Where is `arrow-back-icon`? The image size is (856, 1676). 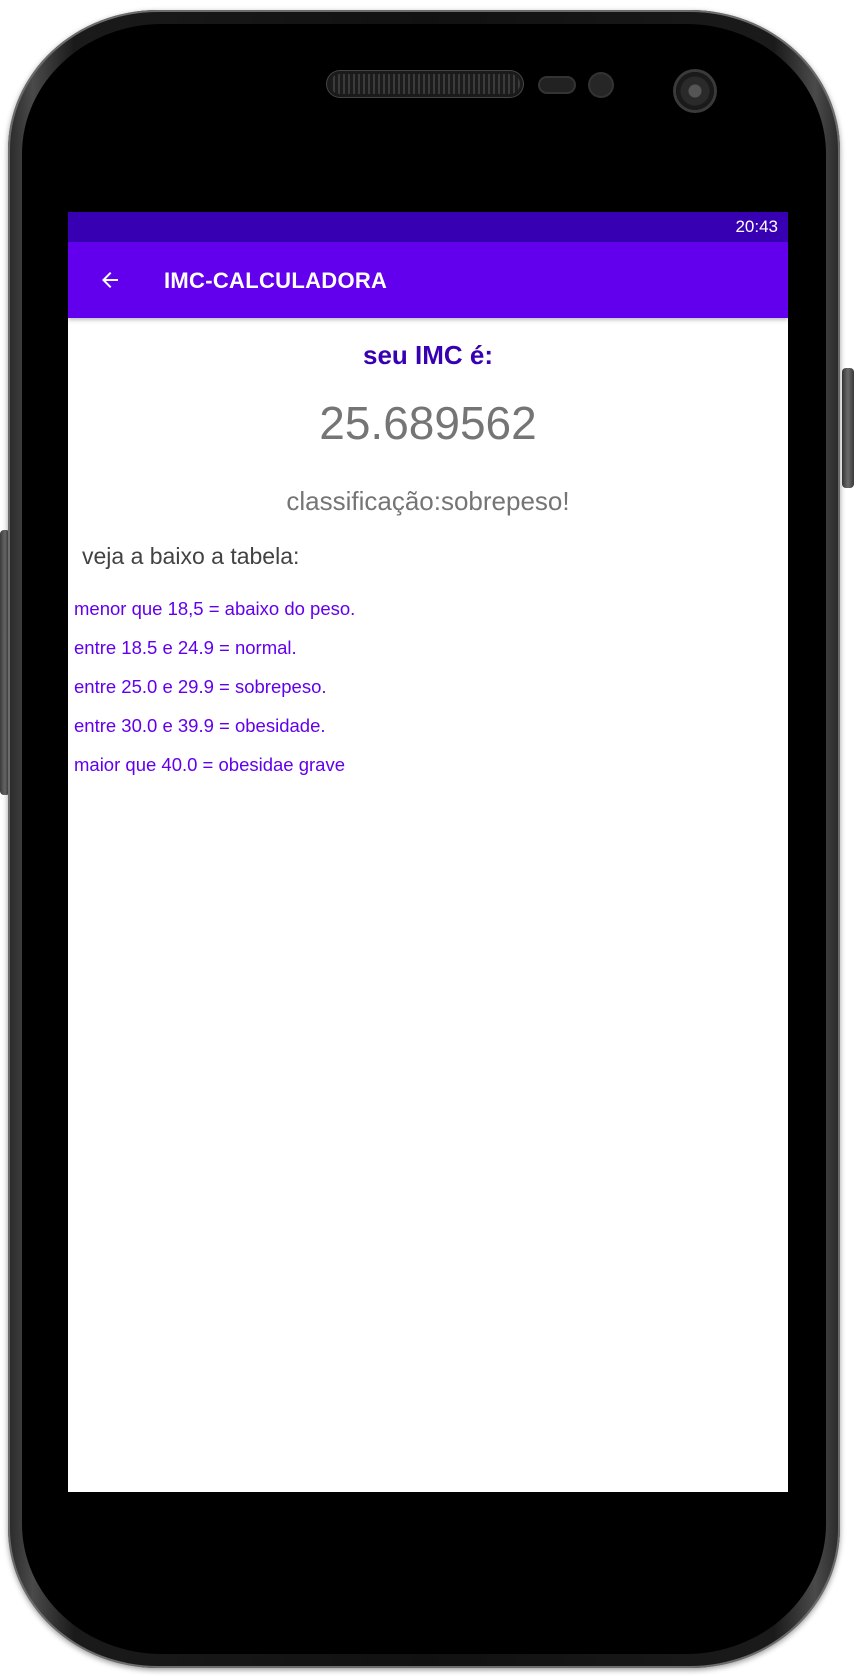
arrow-back-icon is located at coordinates (110, 280).